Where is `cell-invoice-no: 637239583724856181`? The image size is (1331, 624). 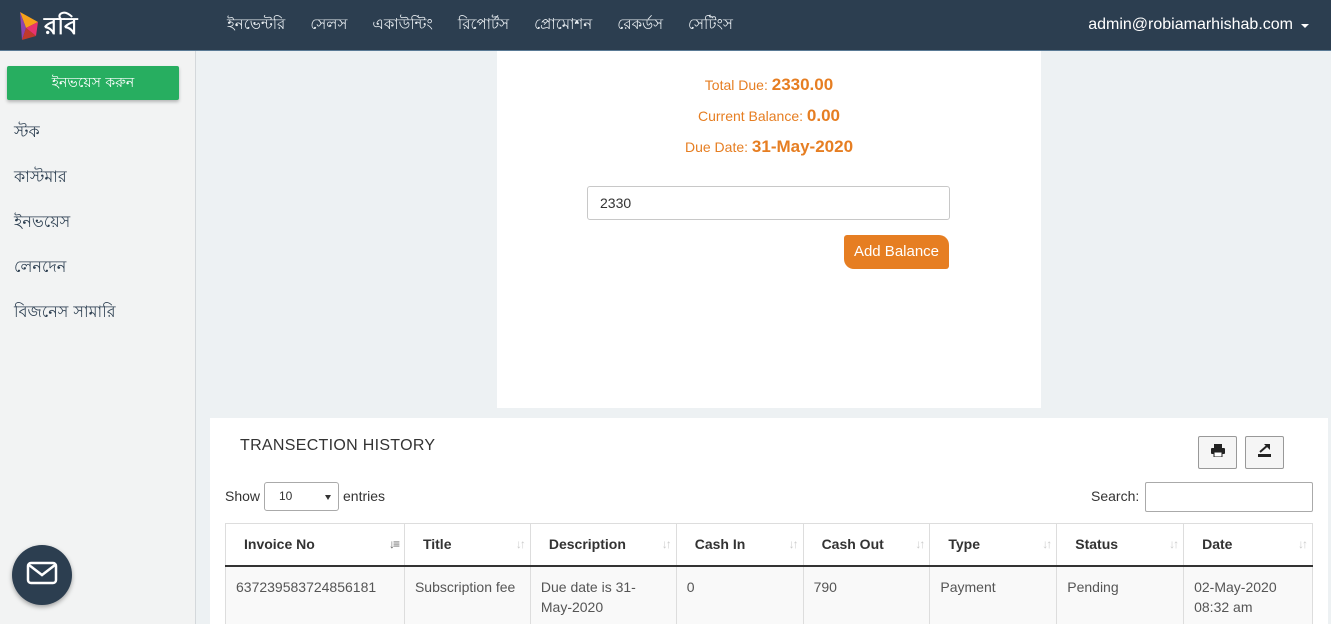
cell-invoice-no: 637239583724856181 is located at coordinates (315, 594).